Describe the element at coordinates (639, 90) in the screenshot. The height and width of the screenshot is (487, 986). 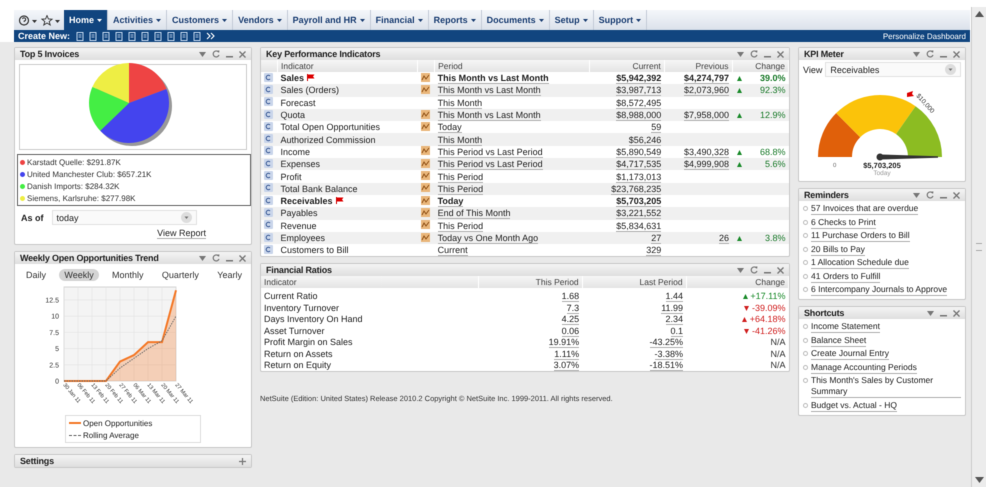
I see `current-value-link: $3,987,713` at that location.